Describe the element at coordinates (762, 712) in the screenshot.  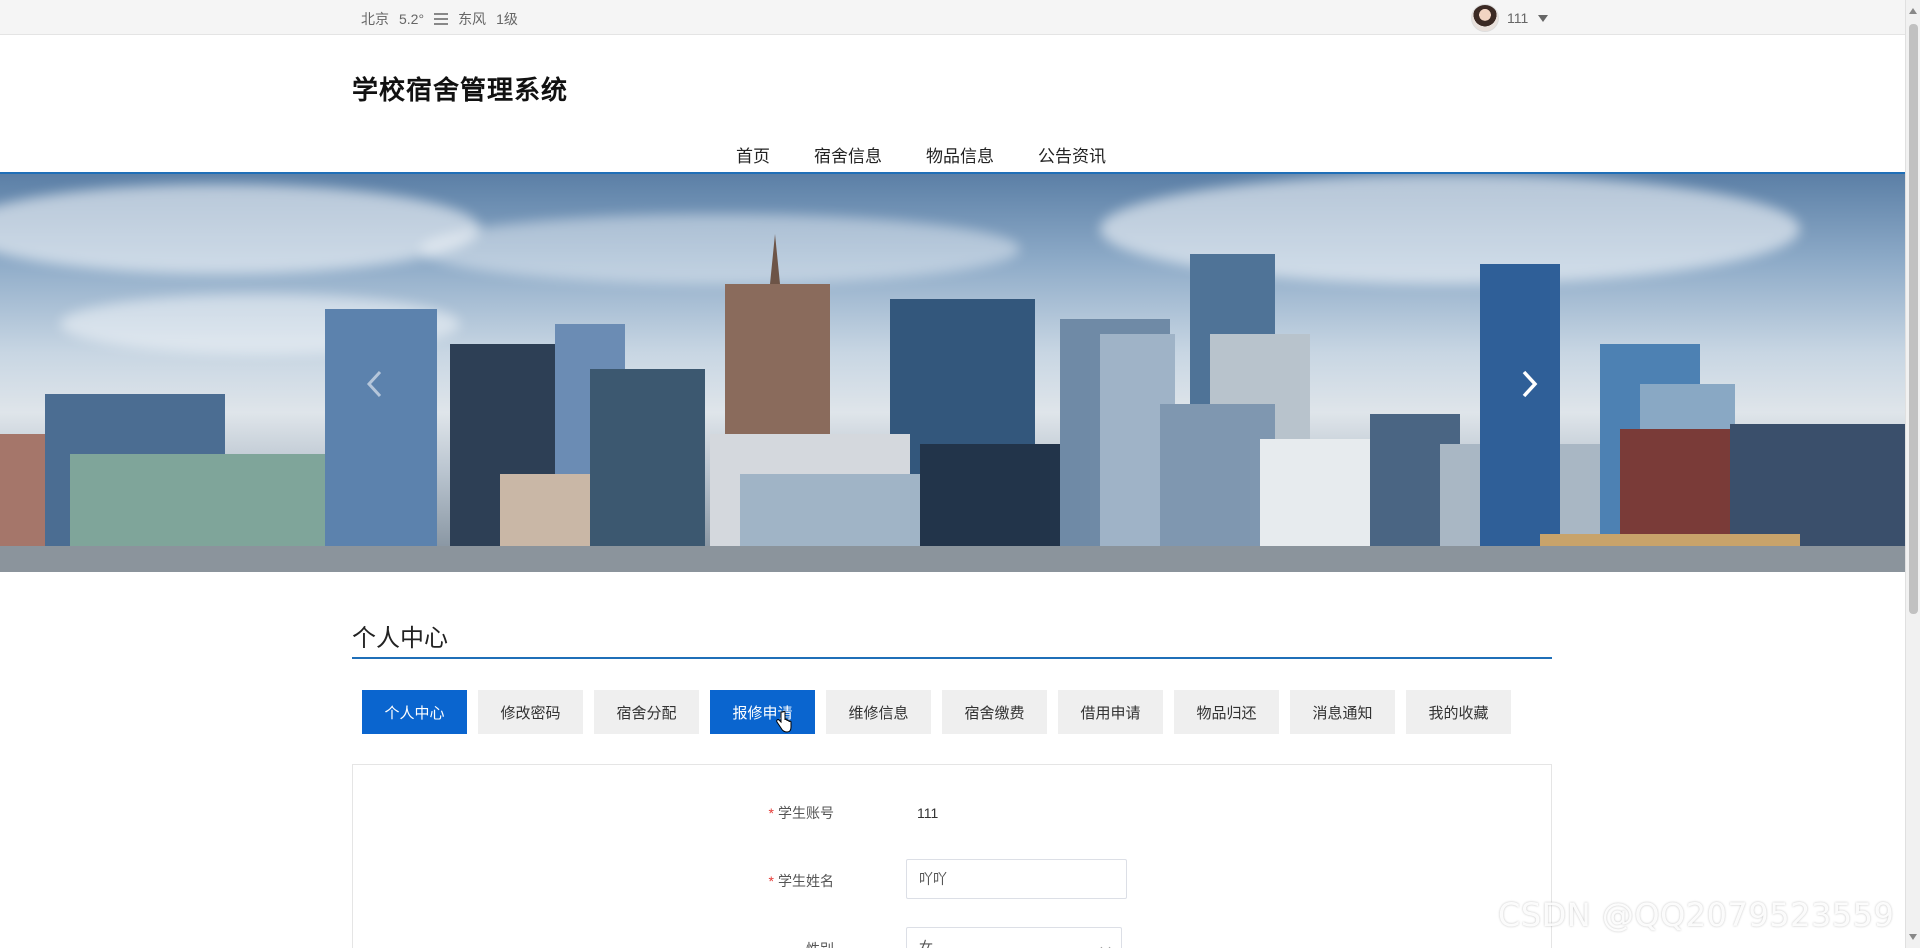
I see `tab-repair-request: 报修申请` at that location.